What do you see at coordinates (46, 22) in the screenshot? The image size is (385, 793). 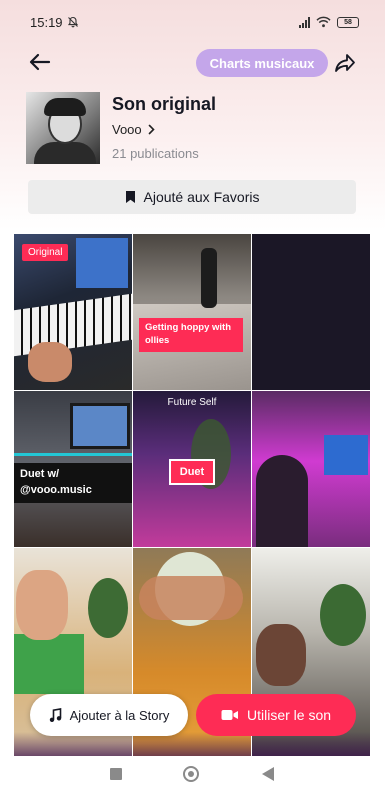 I see `status-time: 15:19` at bounding box center [46, 22].